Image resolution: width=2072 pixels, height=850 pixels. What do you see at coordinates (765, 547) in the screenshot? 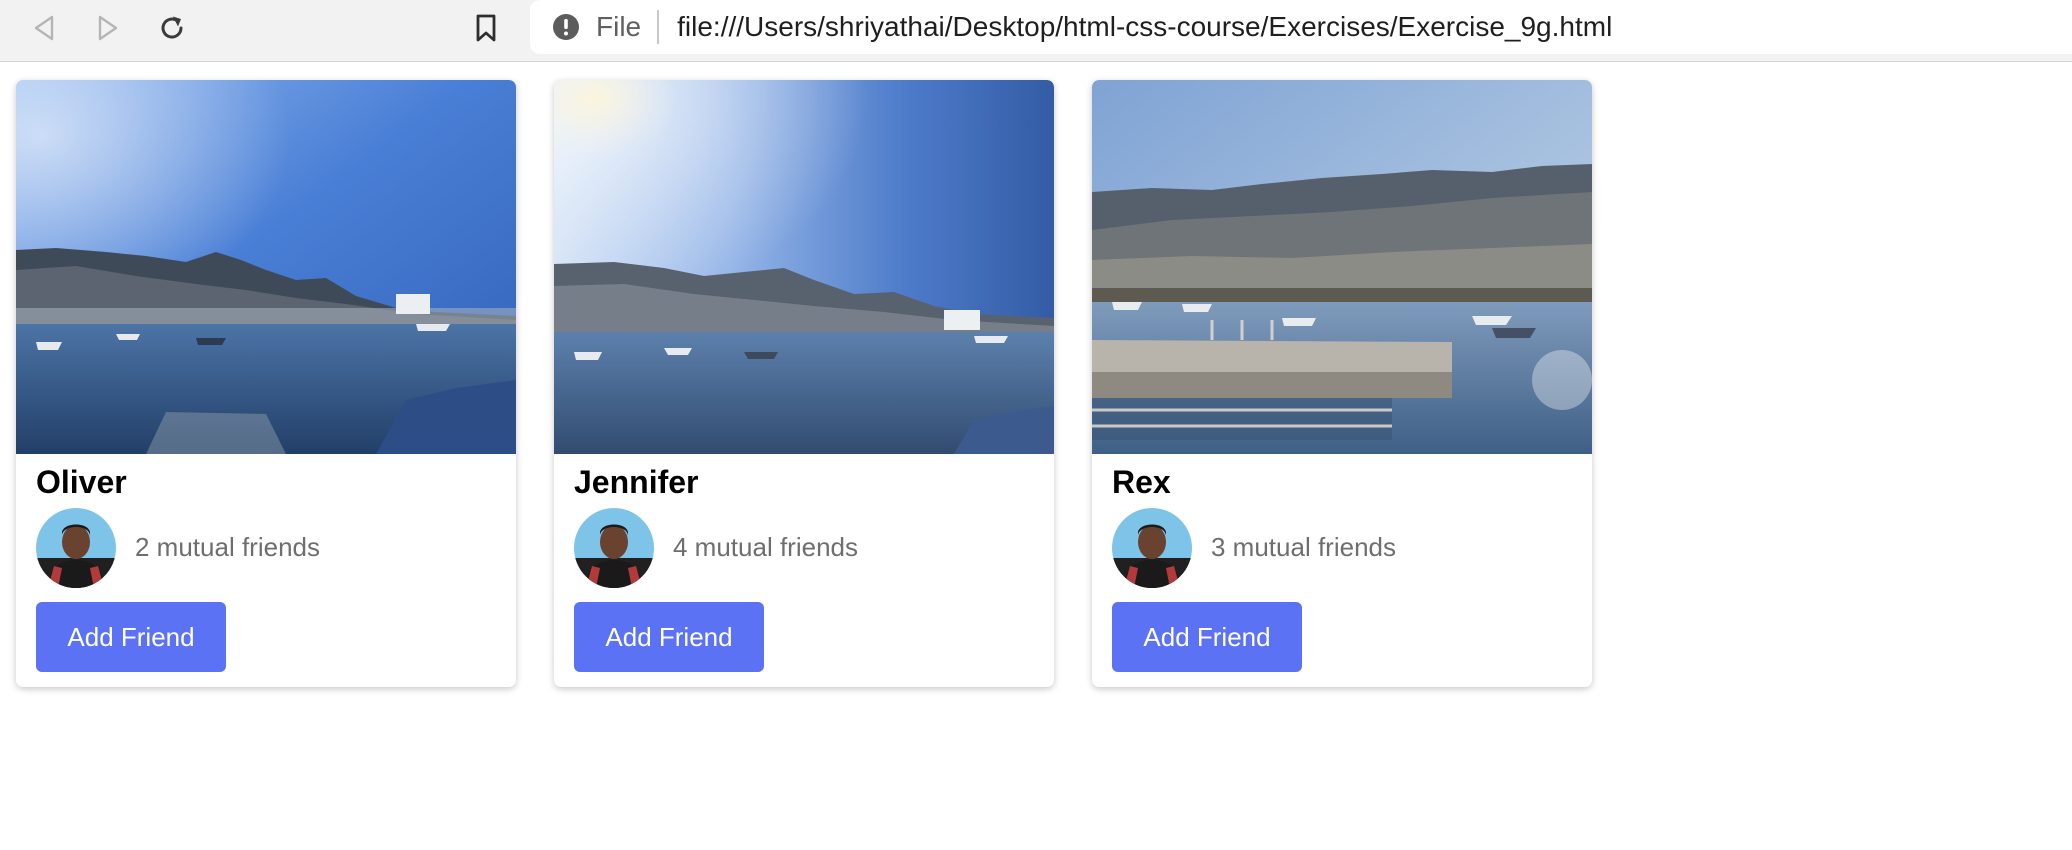
I see `mutual-friends-count: 4 mutual friends` at bounding box center [765, 547].